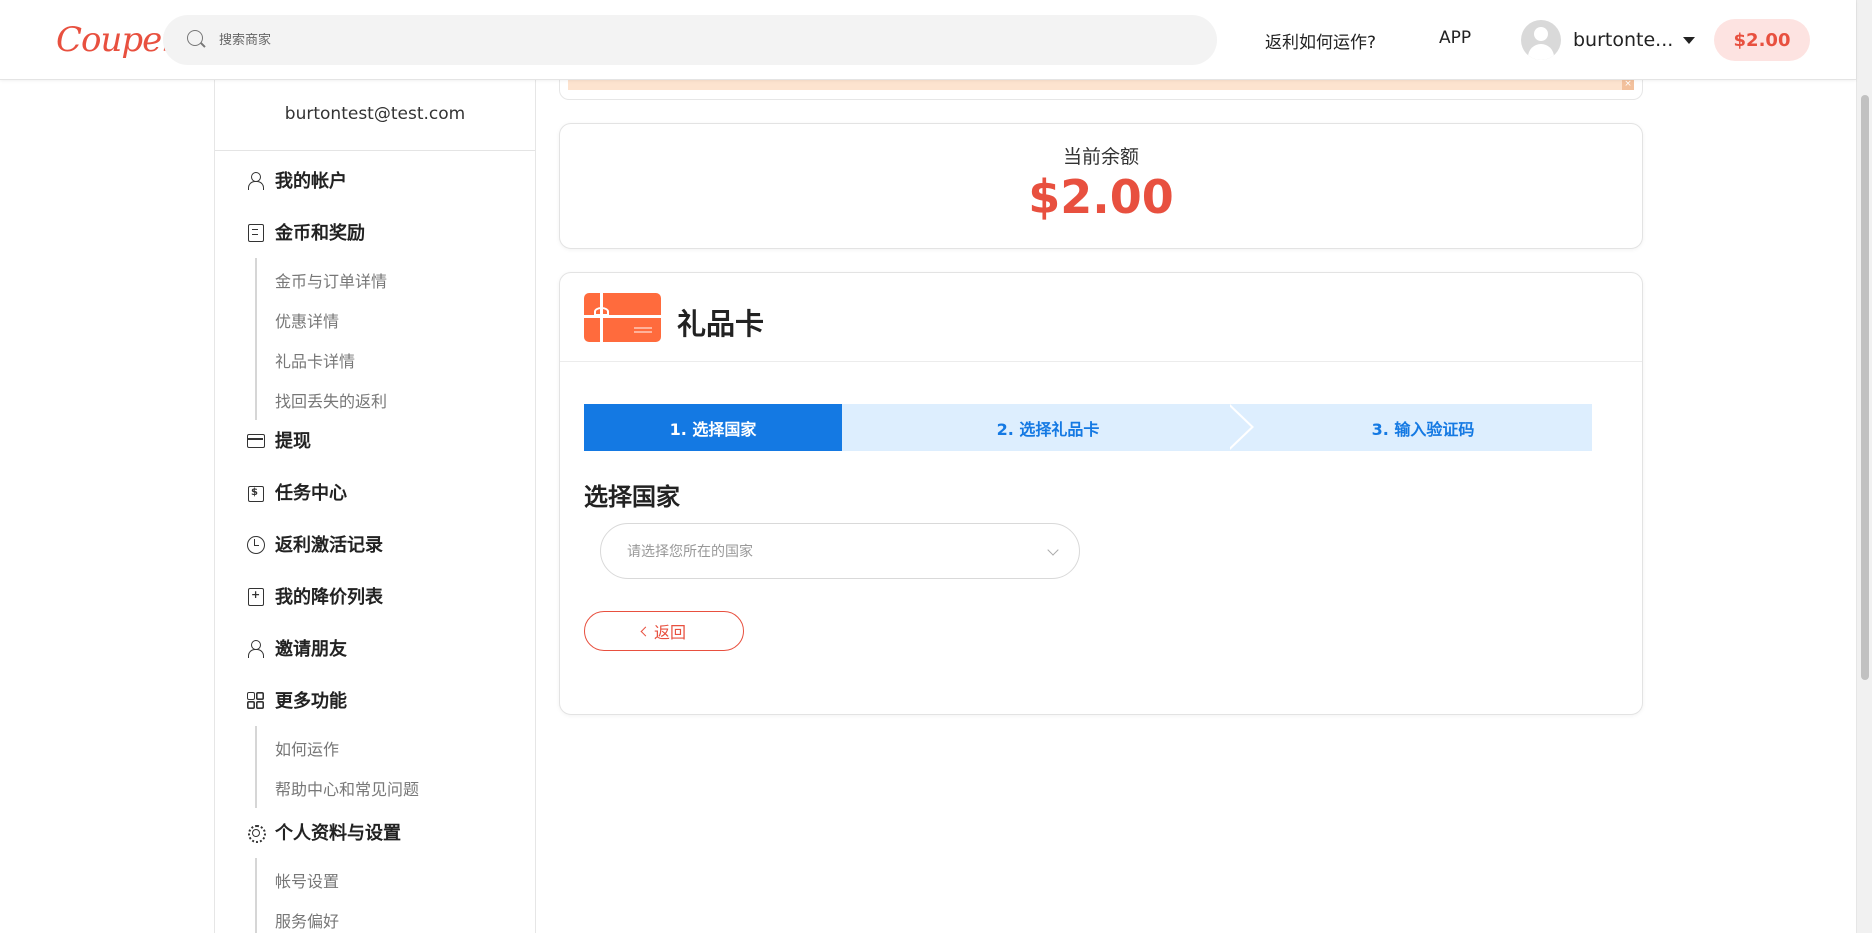 The width and height of the screenshot is (1872, 933). Describe the element at coordinates (1455, 38) in the screenshot. I see `app-link: APP` at that location.